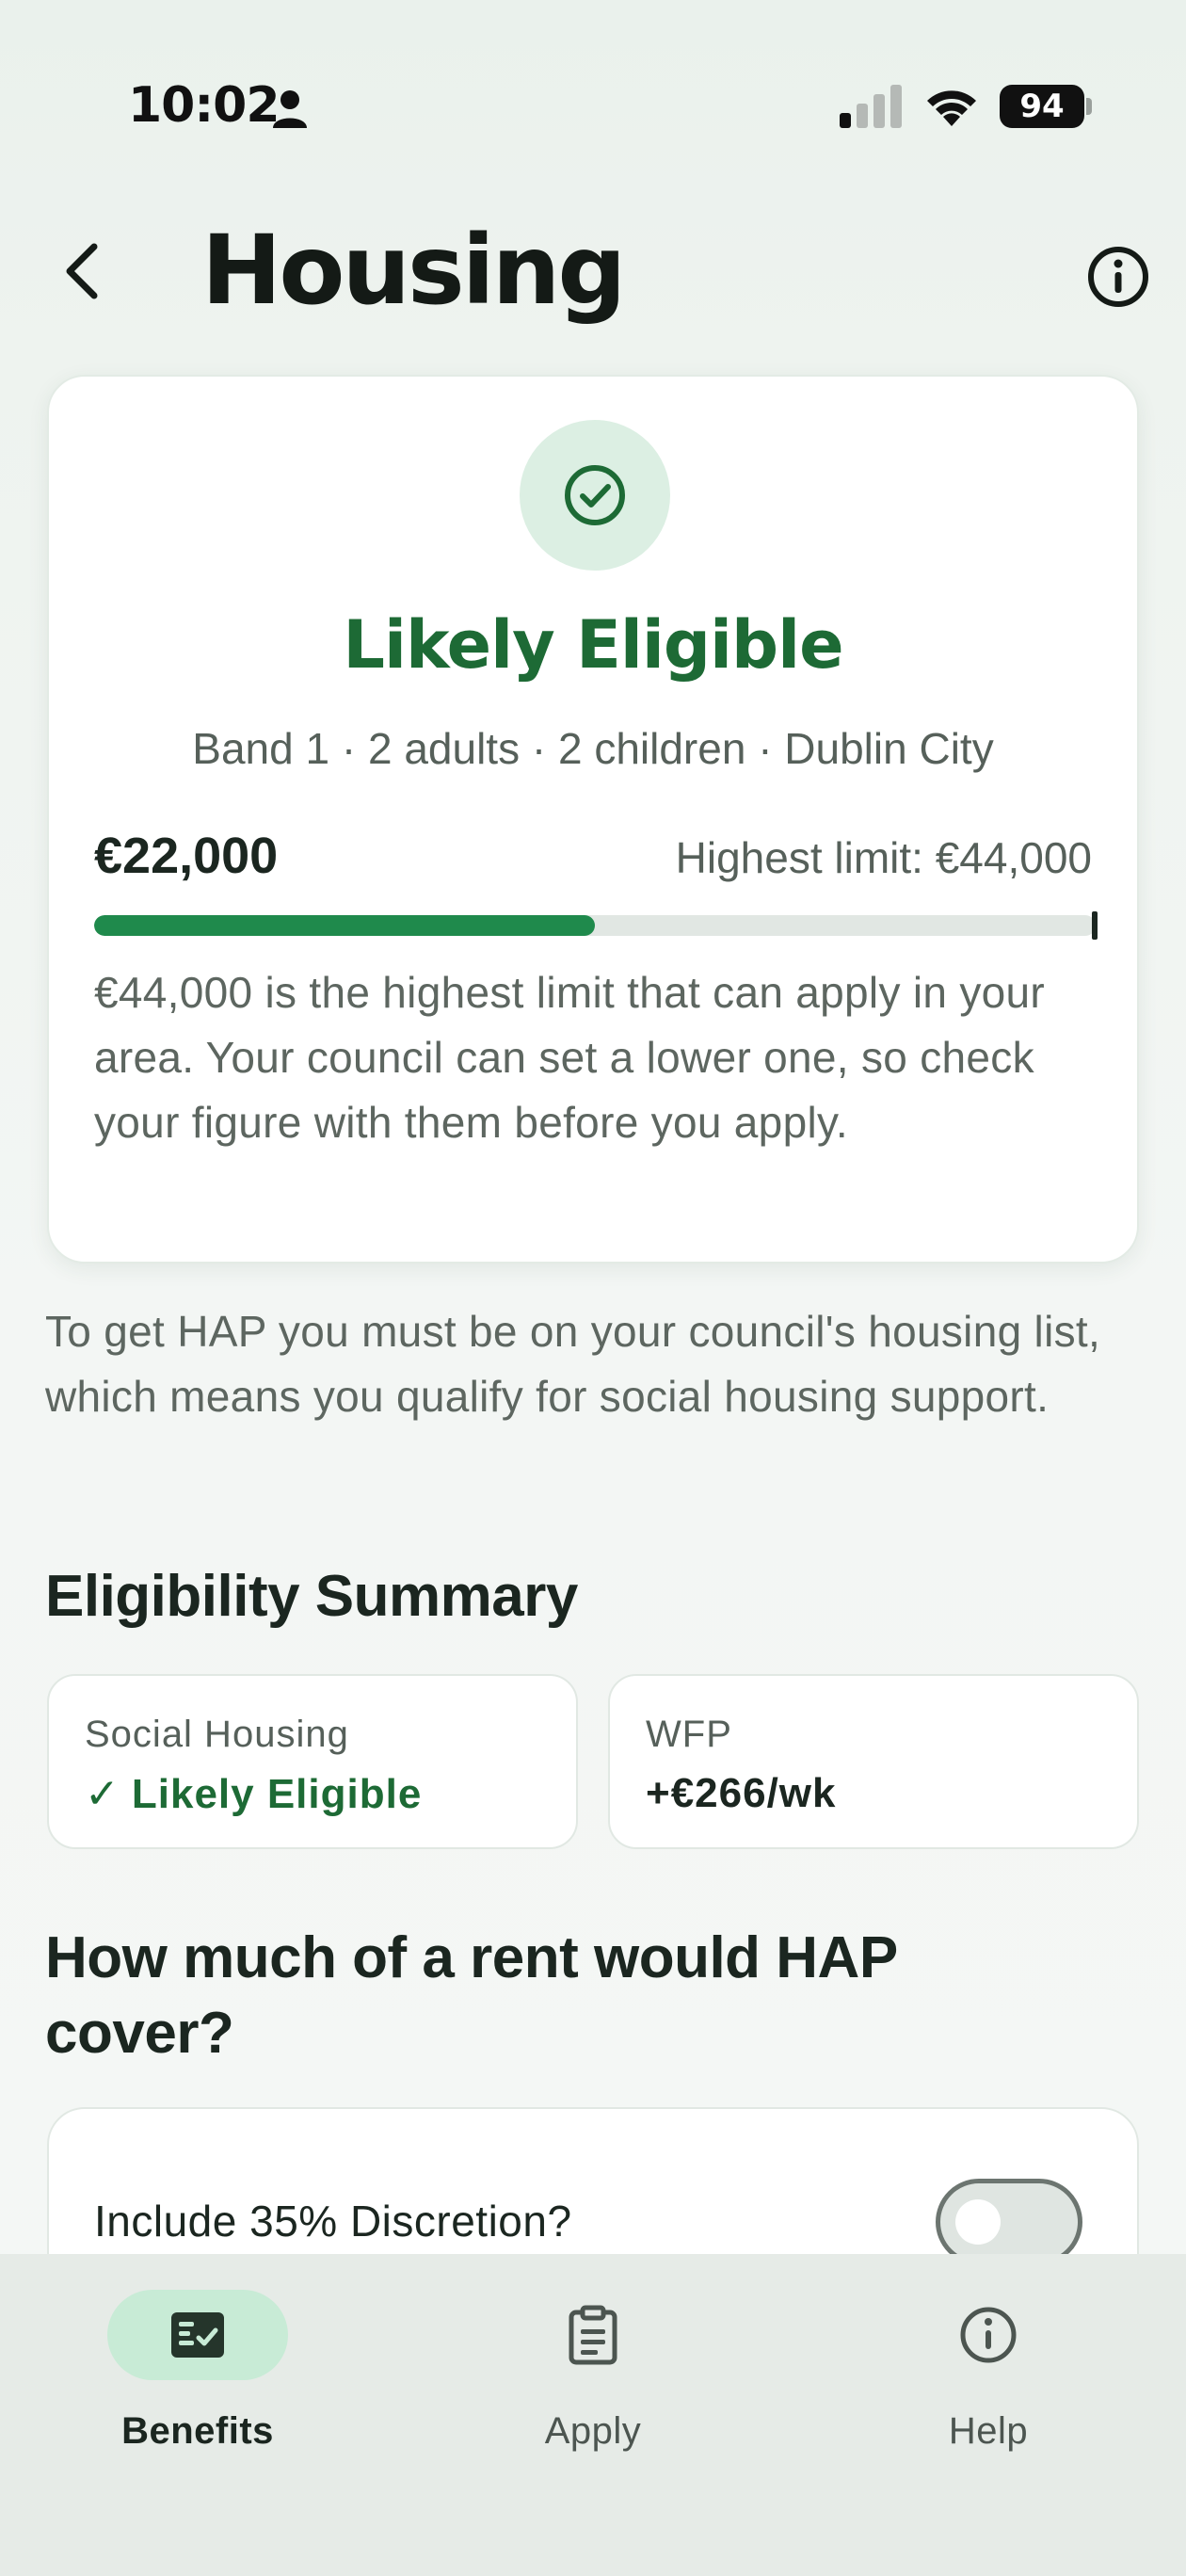 This screenshot has width=1186, height=2576. Describe the element at coordinates (197, 2431) in the screenshot. I see `nav-label-benefits: Benefits` at that location.